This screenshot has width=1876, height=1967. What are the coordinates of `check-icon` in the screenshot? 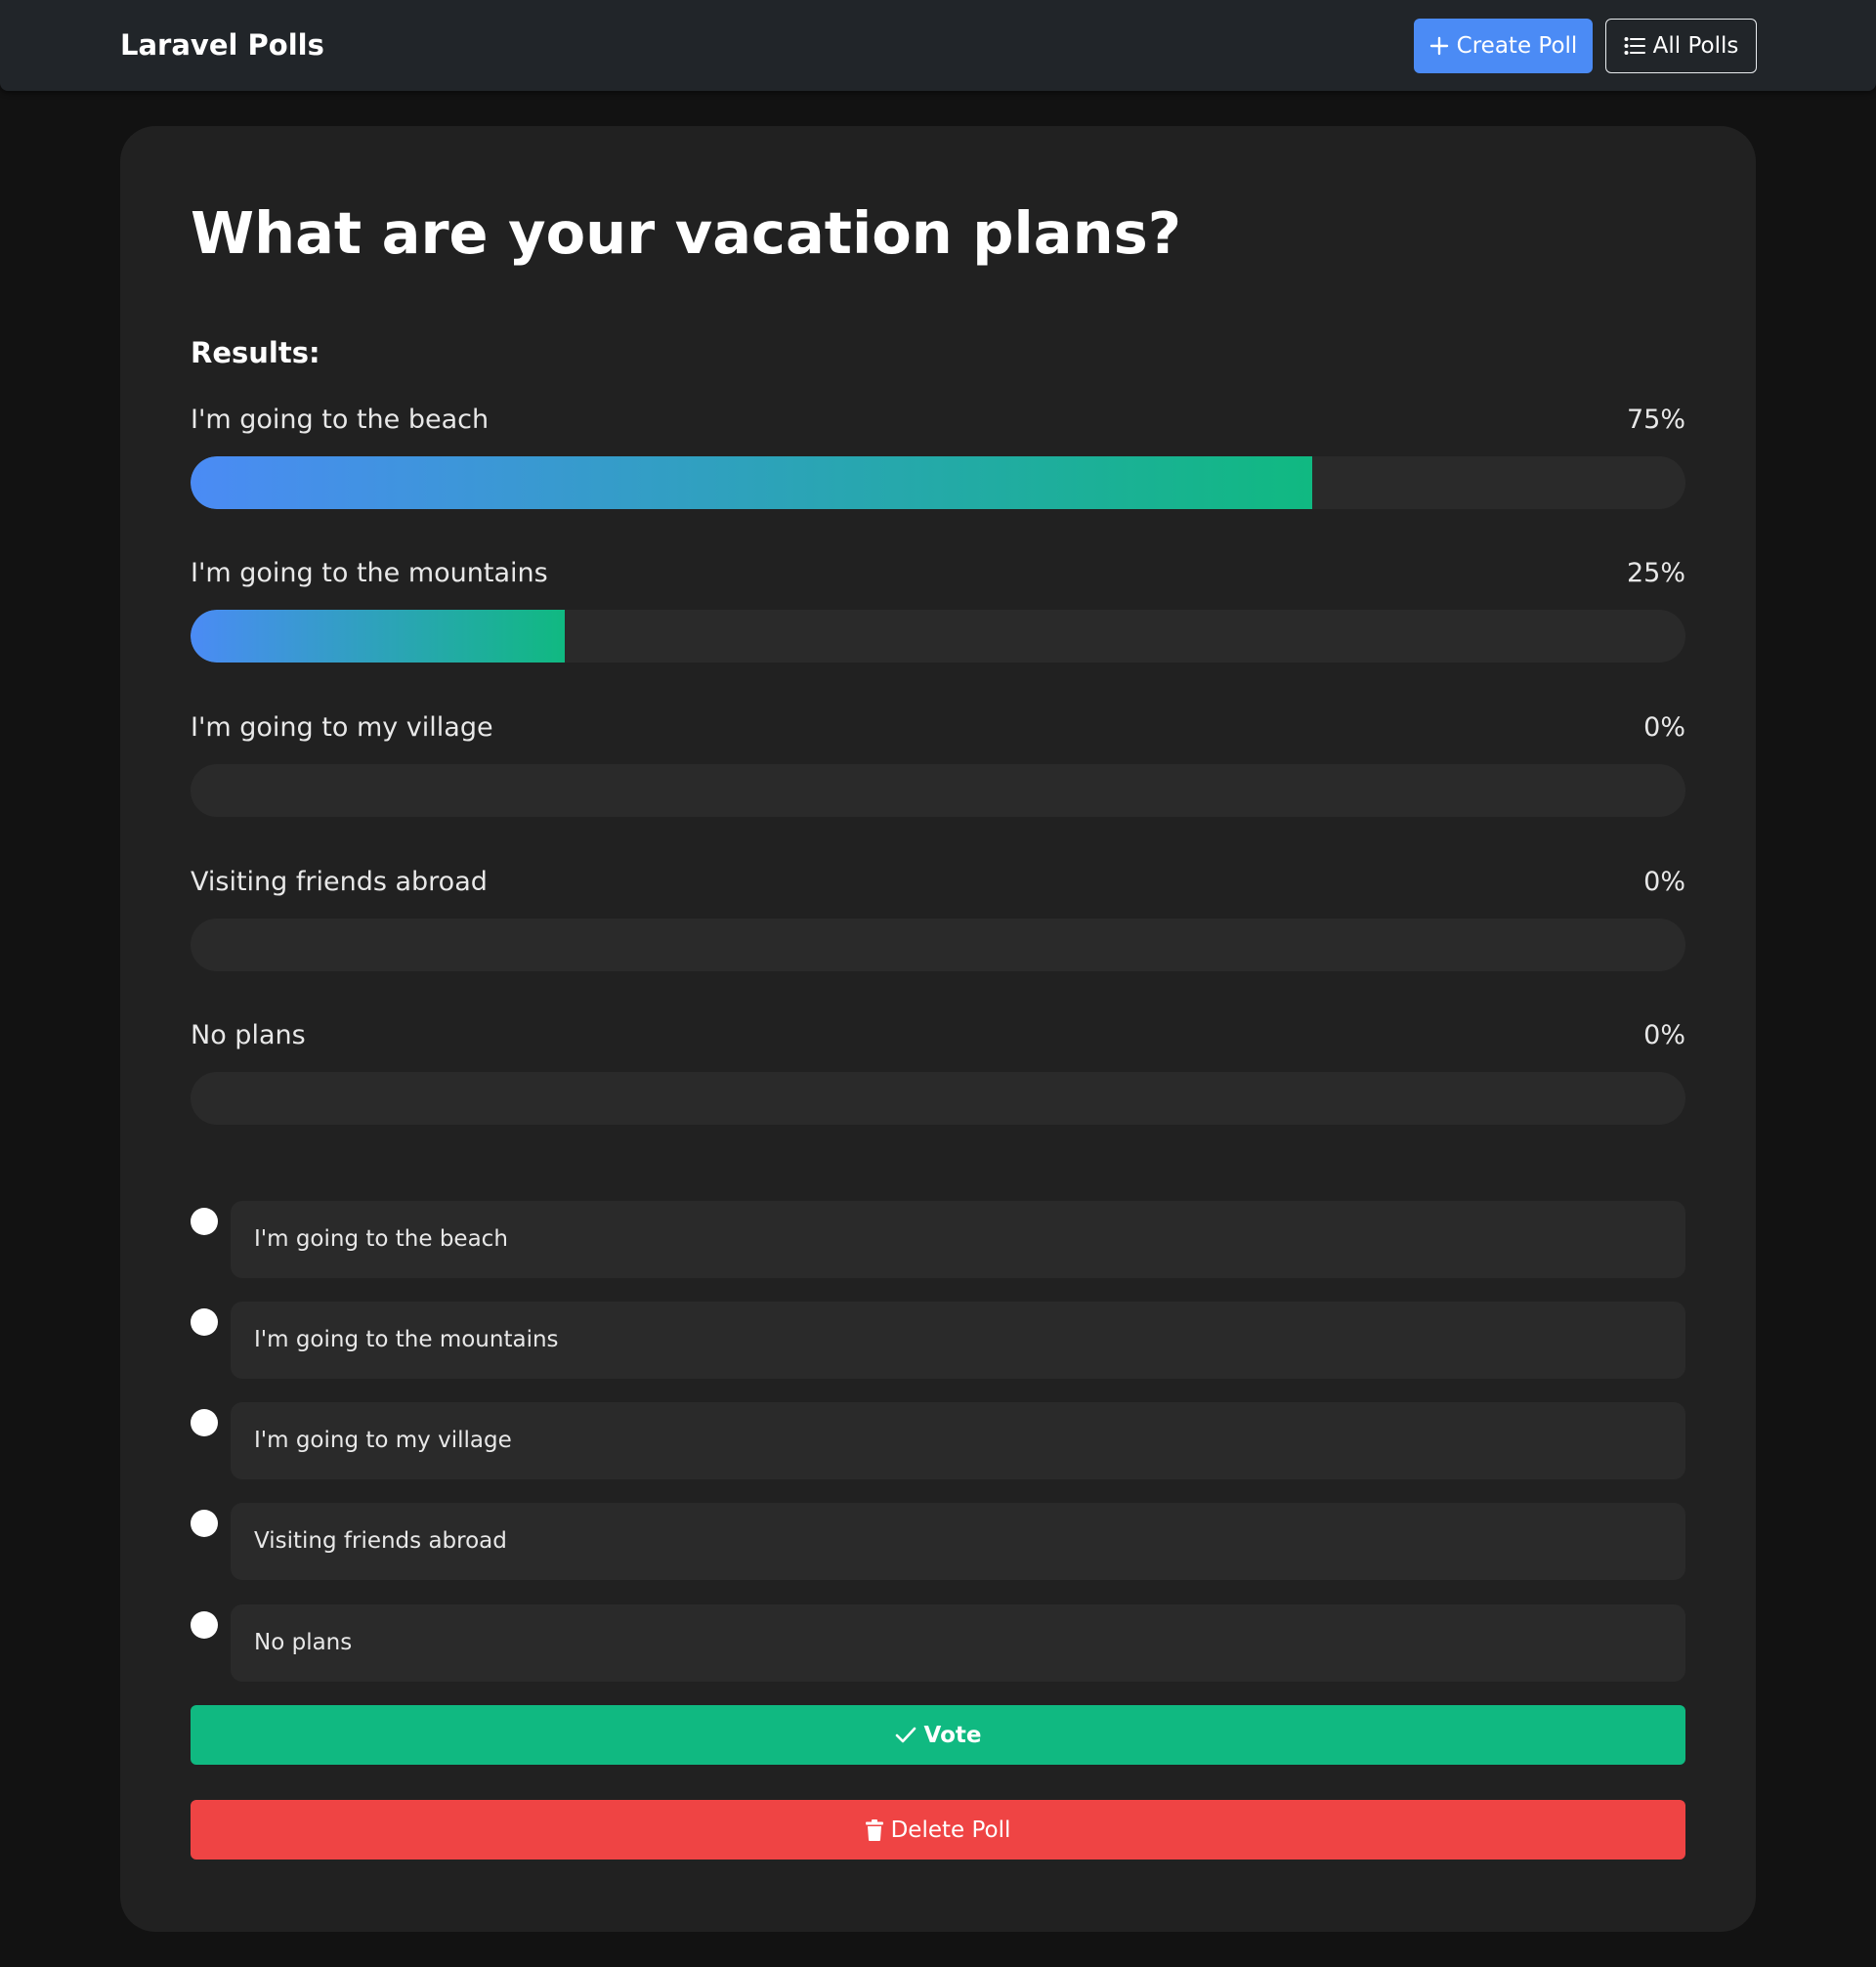 It's located at (906, 1735).